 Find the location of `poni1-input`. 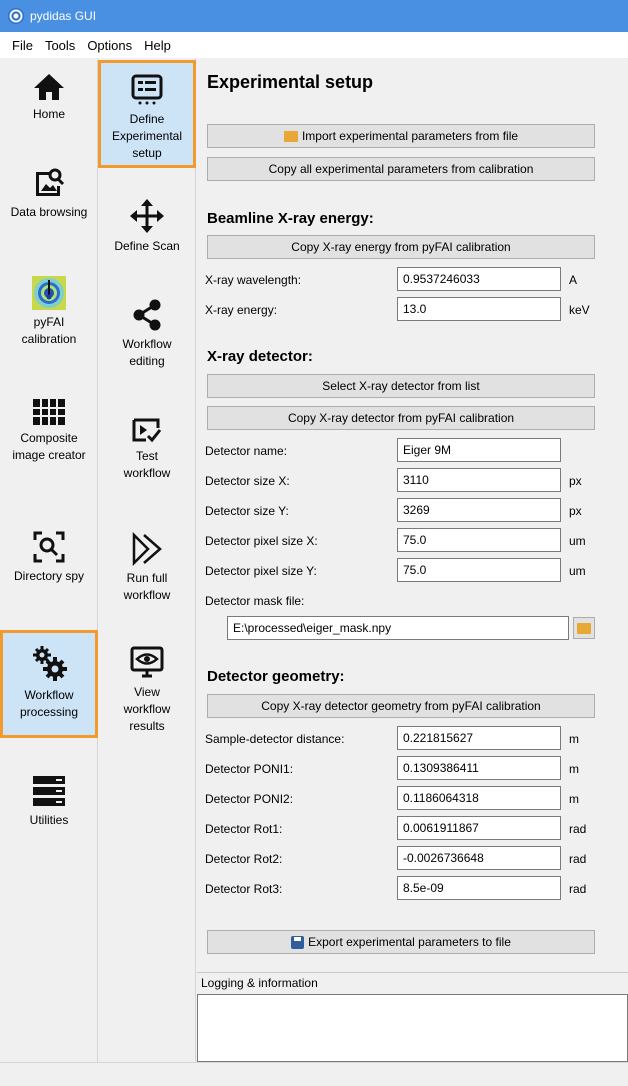

poni1-input is located at coordinates (479, 768).